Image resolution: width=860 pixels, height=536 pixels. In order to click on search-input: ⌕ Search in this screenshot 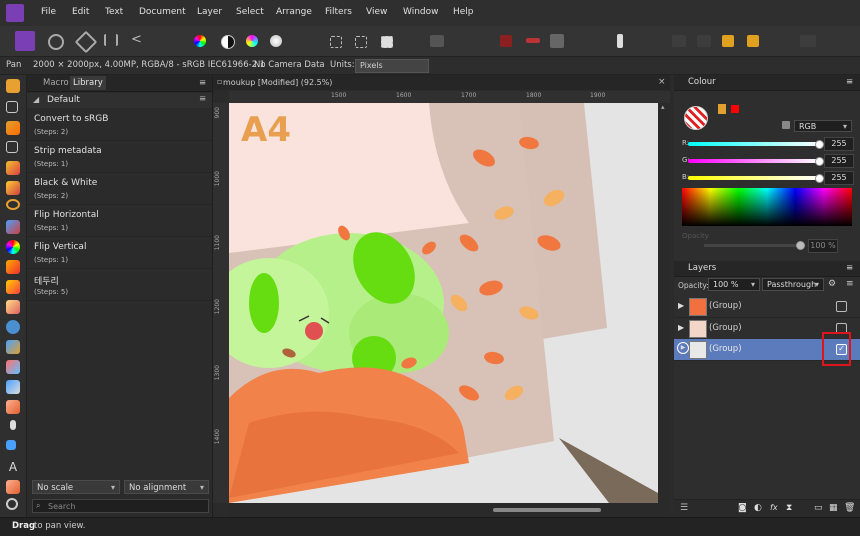, I will do `click(120, 506)`.